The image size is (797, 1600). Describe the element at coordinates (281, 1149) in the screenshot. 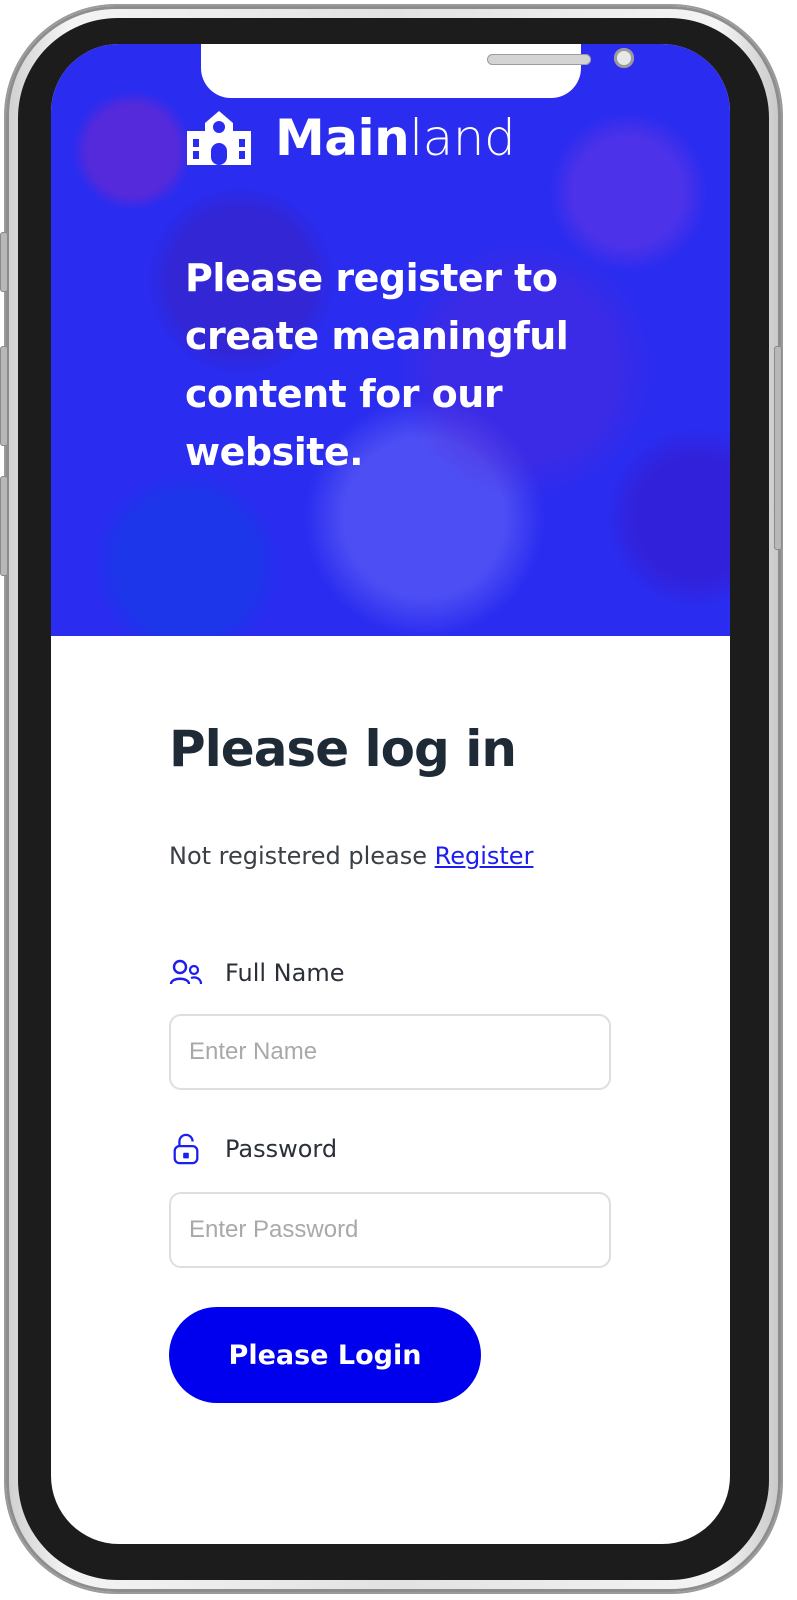

I see `password-label-text: Password` at that location.